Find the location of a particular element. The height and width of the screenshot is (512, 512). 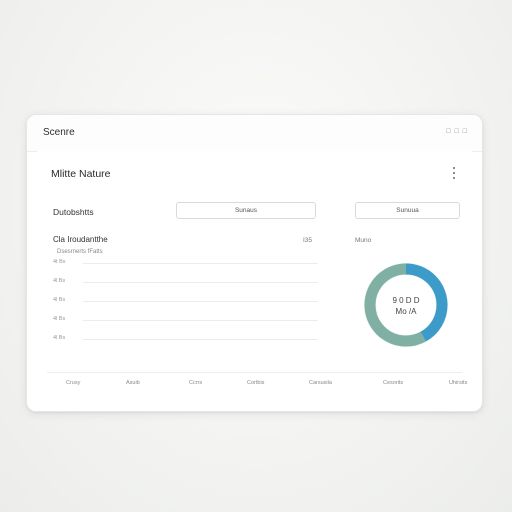

app-title: Scenre is located at coordinates (59, 132).